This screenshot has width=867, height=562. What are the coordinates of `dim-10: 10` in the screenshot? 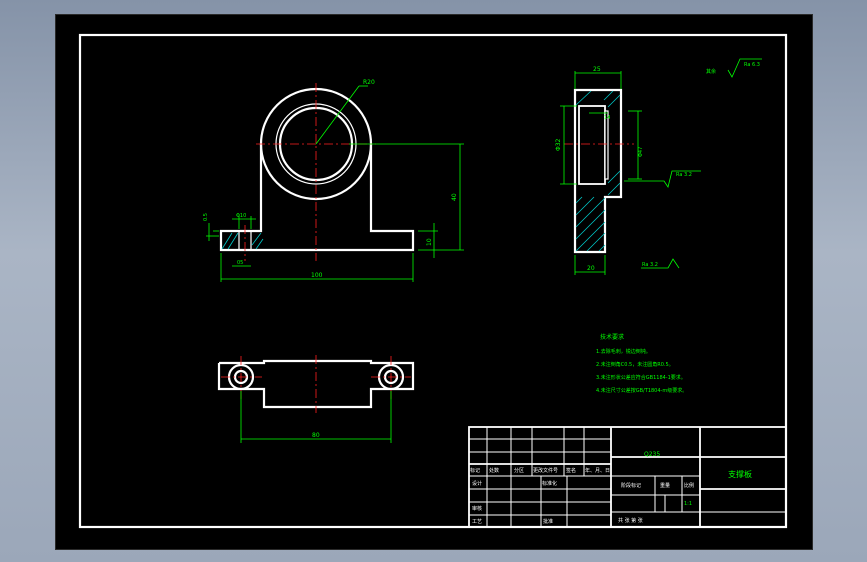 It's located at (429, 242).